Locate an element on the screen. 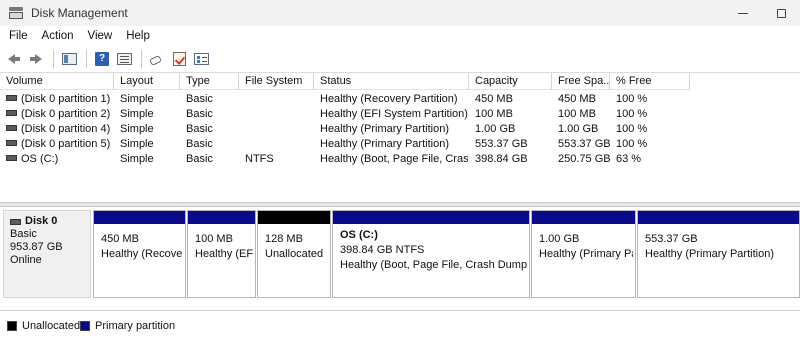  back-arrow-icon is located at coordinates (14, 58).